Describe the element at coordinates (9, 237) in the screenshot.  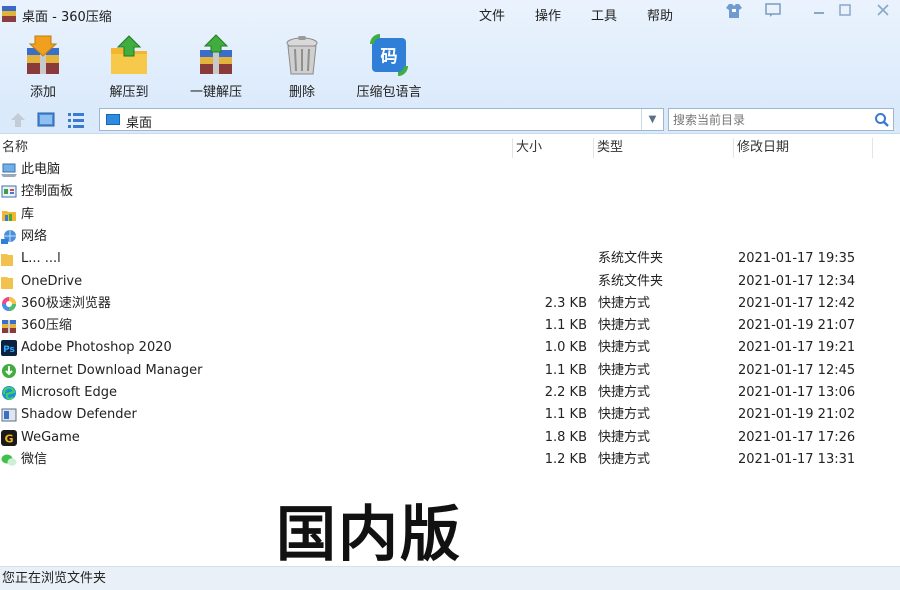
I see `network-icon` at that location.